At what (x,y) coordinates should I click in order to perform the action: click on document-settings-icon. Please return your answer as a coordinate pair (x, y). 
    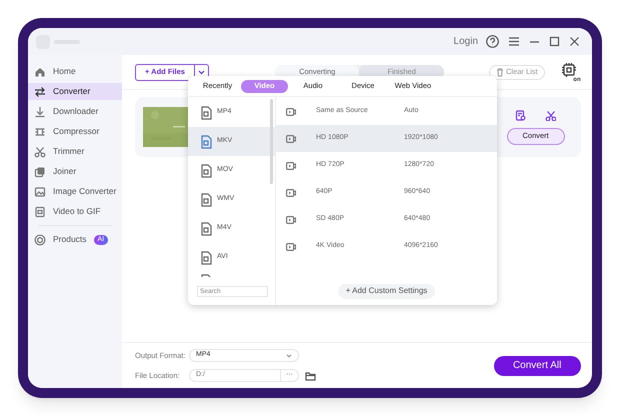
    Looking at the image, I should click on (520, 115).